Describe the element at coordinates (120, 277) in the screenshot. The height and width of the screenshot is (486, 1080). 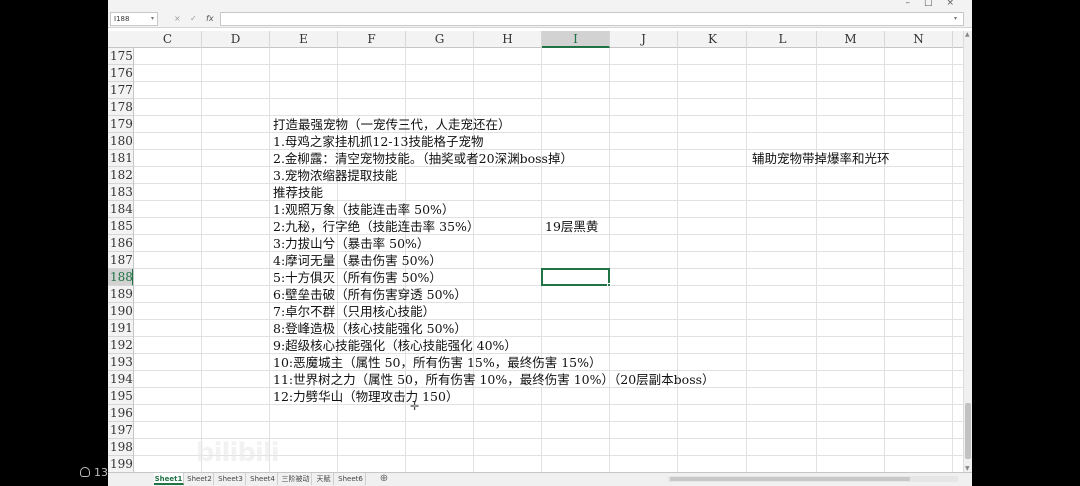
I see `row-header-188: 188` at that location.